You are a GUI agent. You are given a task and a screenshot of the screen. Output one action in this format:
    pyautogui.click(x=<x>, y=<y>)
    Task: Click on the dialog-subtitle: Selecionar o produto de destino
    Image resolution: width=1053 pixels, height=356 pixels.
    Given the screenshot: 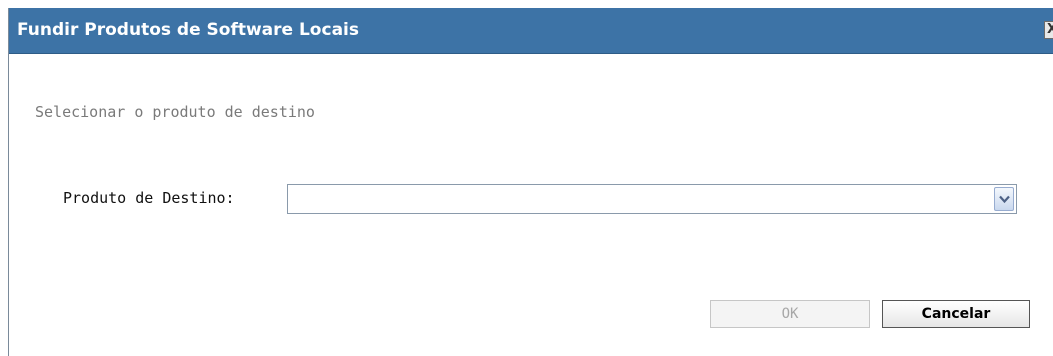 What is the action you would take?
    pyautogui.click(x=175, y=112)
    